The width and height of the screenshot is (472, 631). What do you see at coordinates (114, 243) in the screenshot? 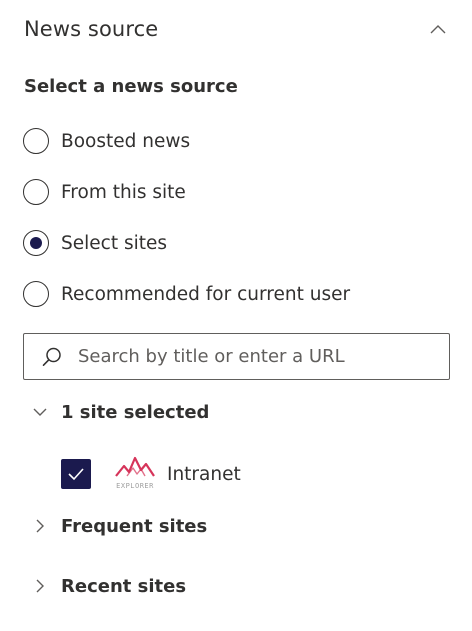
I see `radio-label: Select sites` at bounding box center [114, 243].